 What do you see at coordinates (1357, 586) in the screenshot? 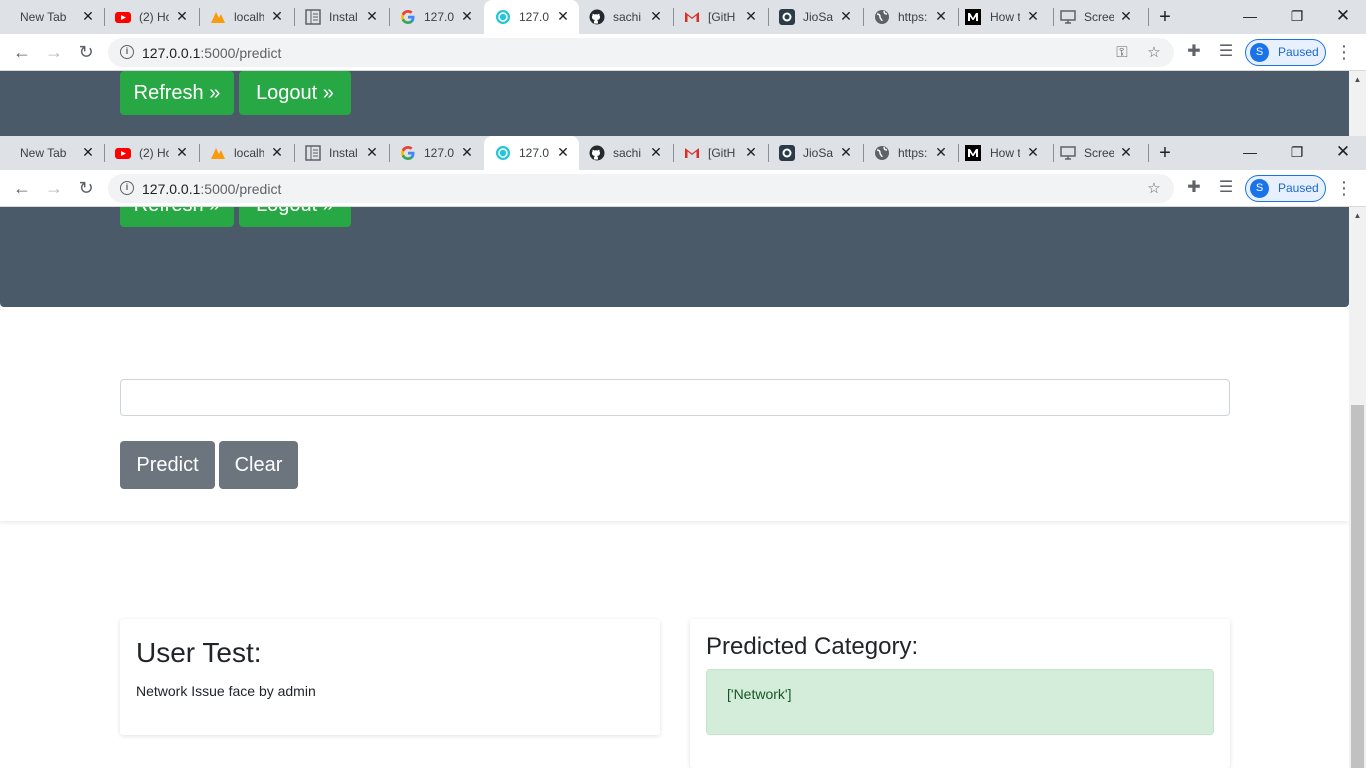
I see `scrollbar-thumb` at bounding box center [1357, 586].